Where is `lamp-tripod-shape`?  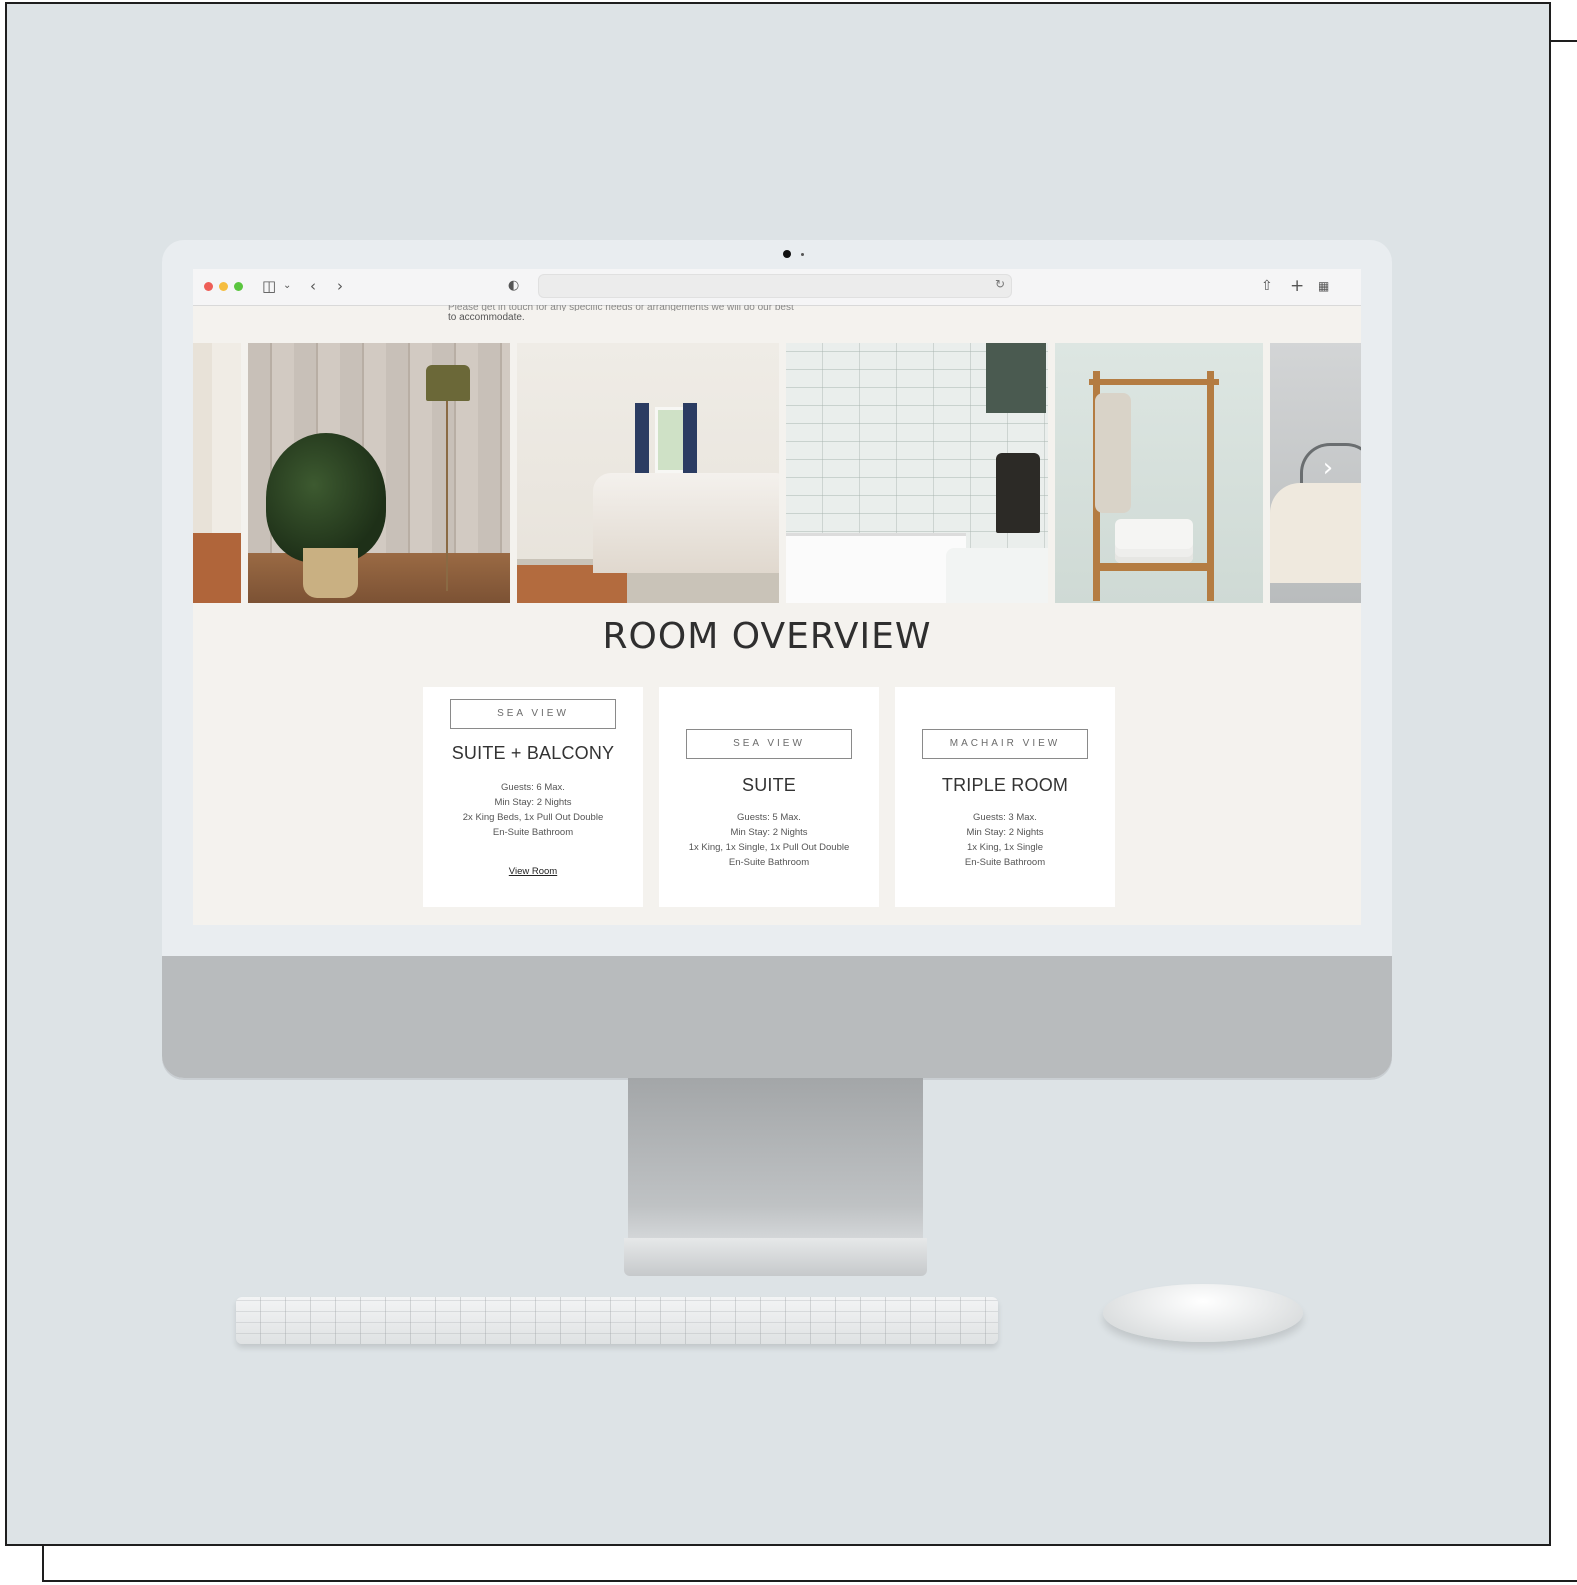
lamp-tripod-shape is located at coordinates (447, 496).